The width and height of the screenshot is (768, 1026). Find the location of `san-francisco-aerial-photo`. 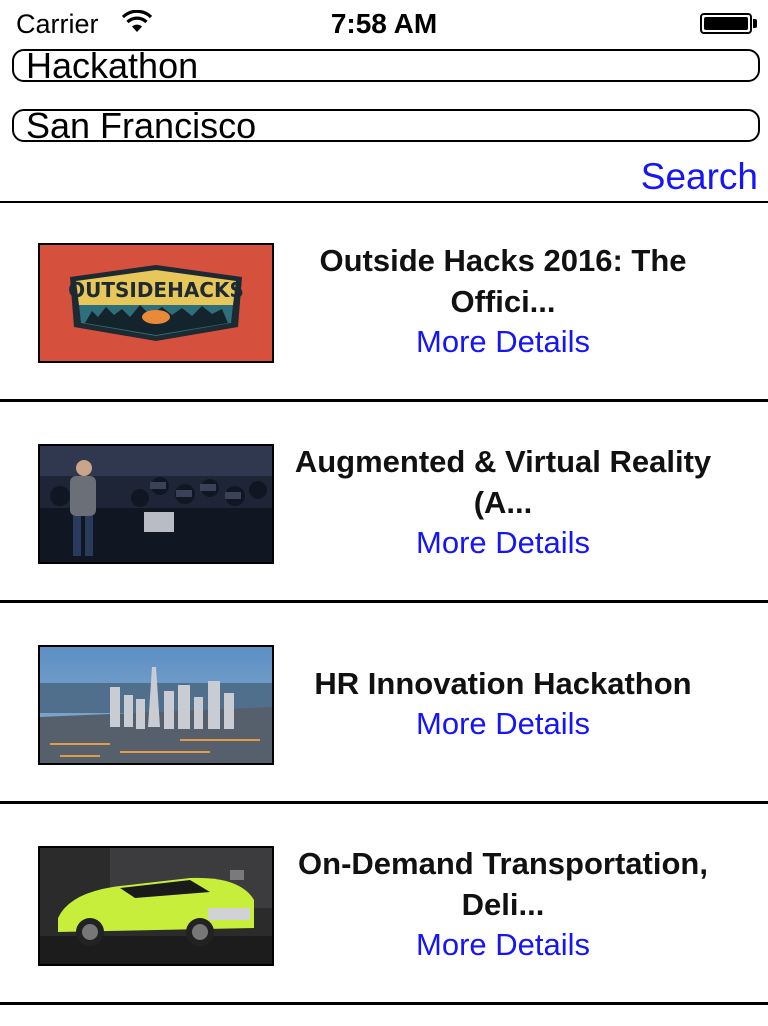

san-francisco-aerial-photo is located at coordinates (156, 705).